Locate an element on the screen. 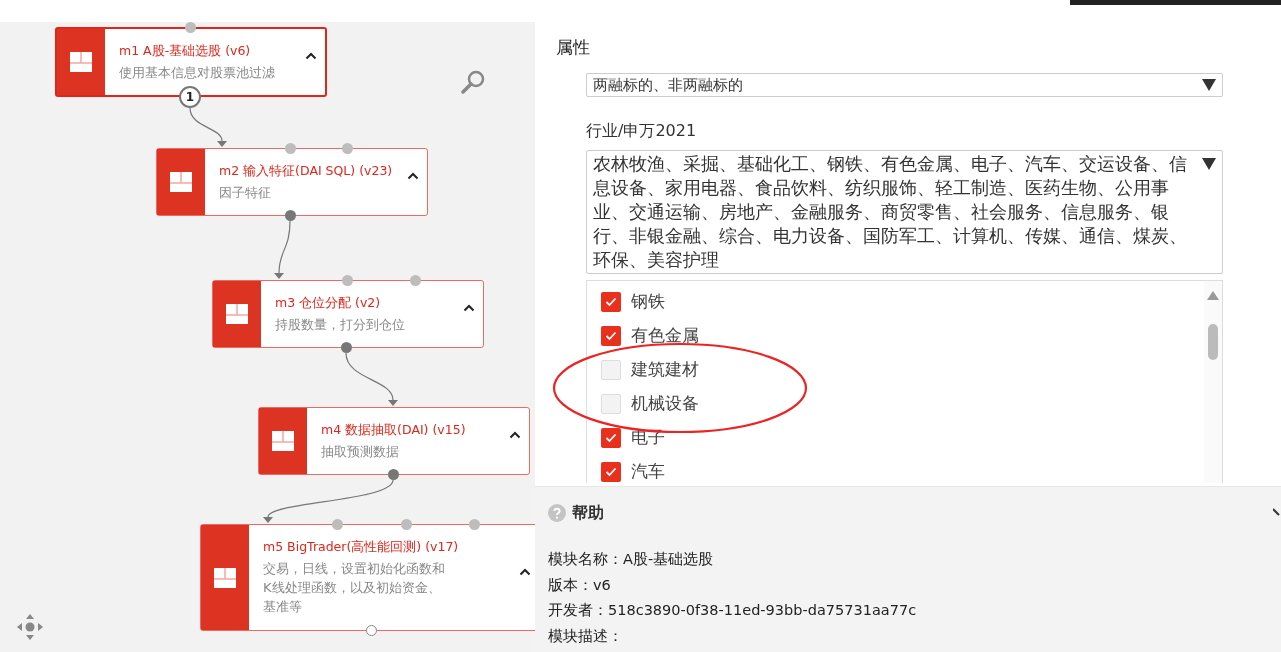 The width and height of the screenshot is (1281, 652). module-title: m3 仓位分配 (v2) is located at coordinates (328, 303).